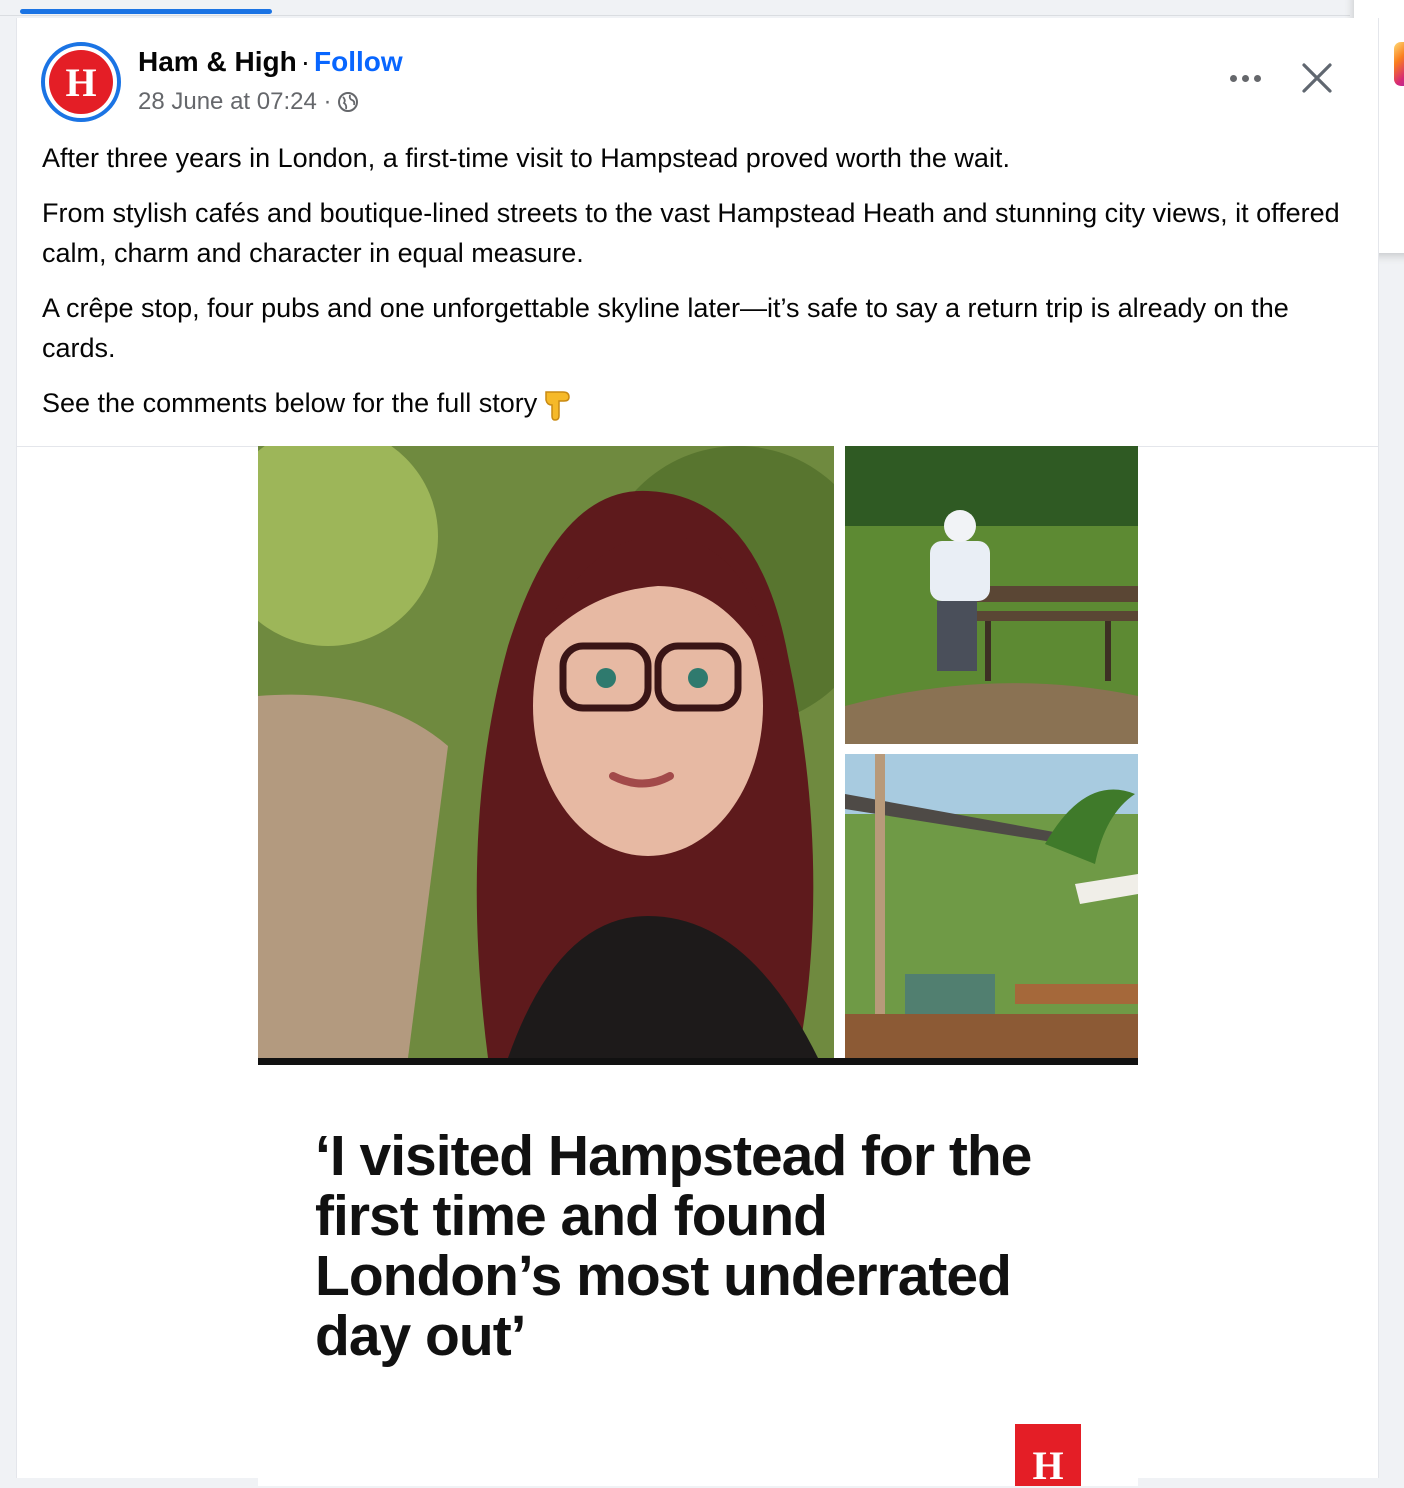  Describe the element at coordinates (146, 11) in the screenshot. I see `active-tab-indicator` at that location.